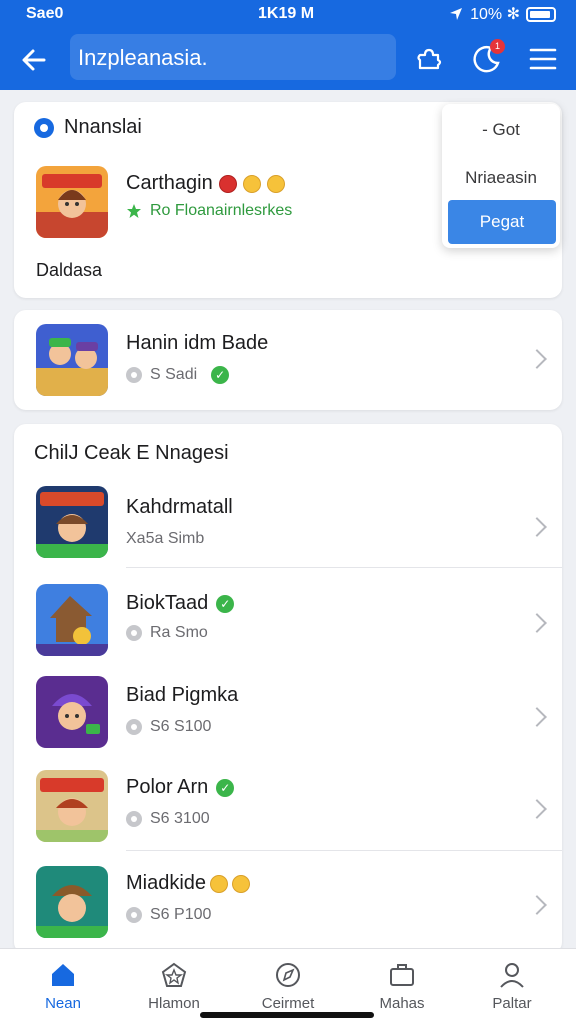 Image resolution: width=576 pixels, height=1024 pixels. I want to click on single-game-meta: S Sadi ✓, so click(178, 375).